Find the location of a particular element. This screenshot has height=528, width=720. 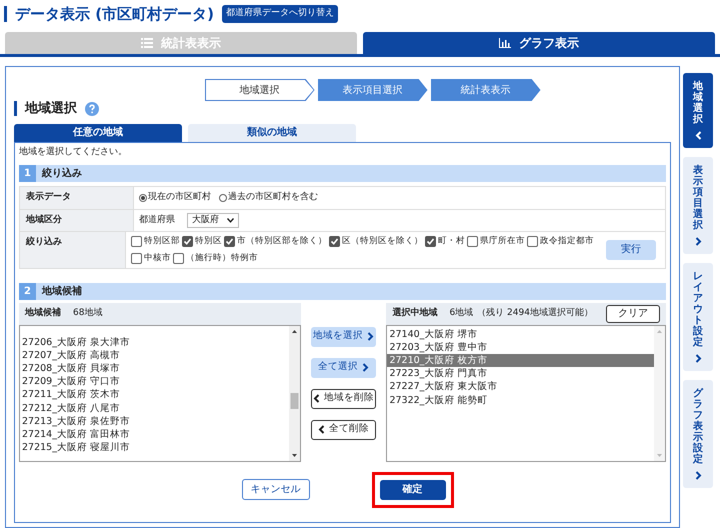

list-item: 27207_大阪府 高槻市 is located at coordinates (71, 355).